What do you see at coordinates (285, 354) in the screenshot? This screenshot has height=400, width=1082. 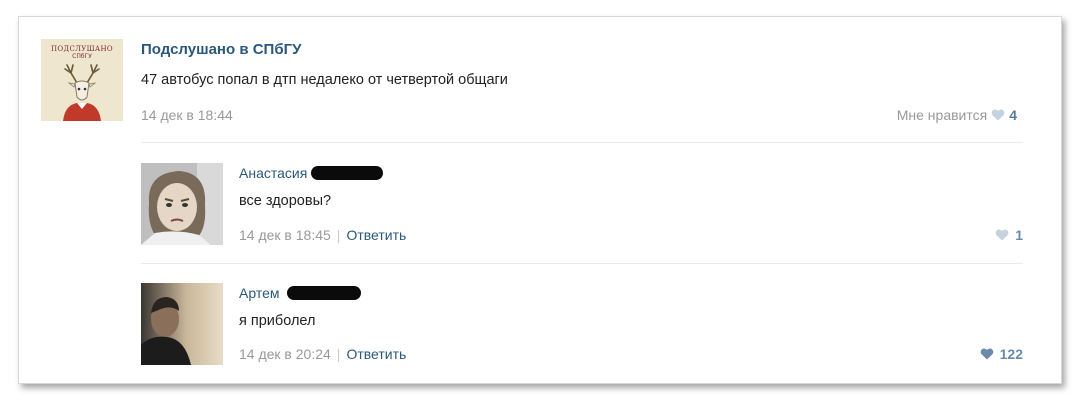 I see `comment-date: 14 дек в 20:24` at bounding box center [285, 354].